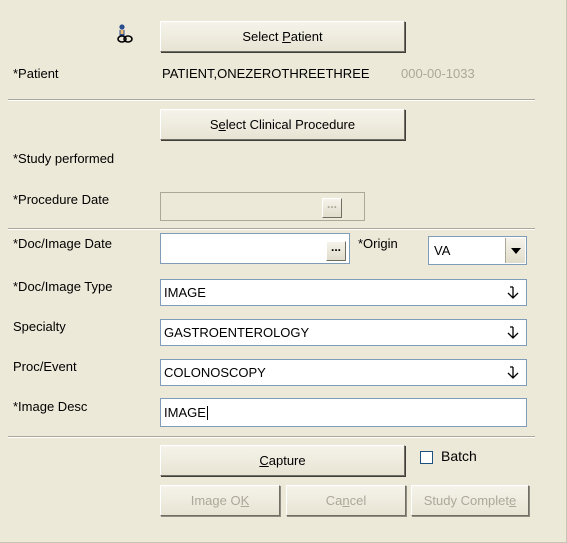 The width and height of the screenshot is (567, 543). Describe the element at coordinates (62, 243) in the screenshot. I see `doc-image-date-label: *Doc/Image Date` at that location.